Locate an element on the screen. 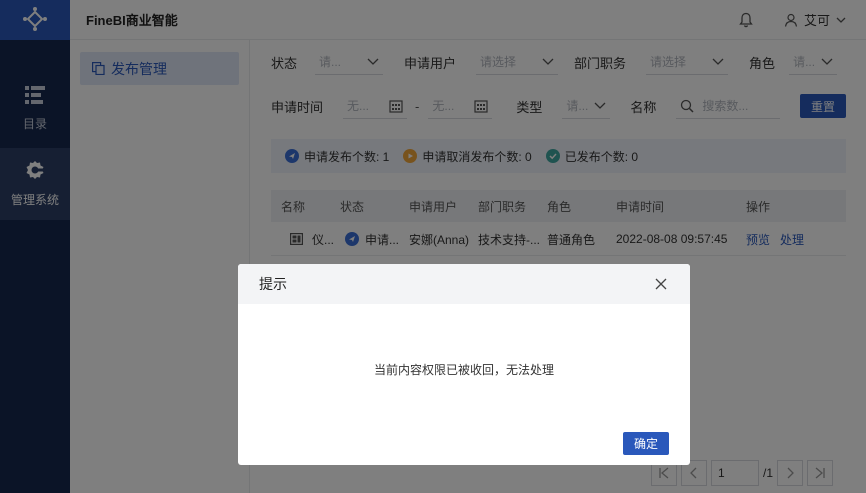 This screenshot has height=493, width=866. dialog-message: 当前内容权限已被收回，无法处理 is located at coordinates (463, 370).